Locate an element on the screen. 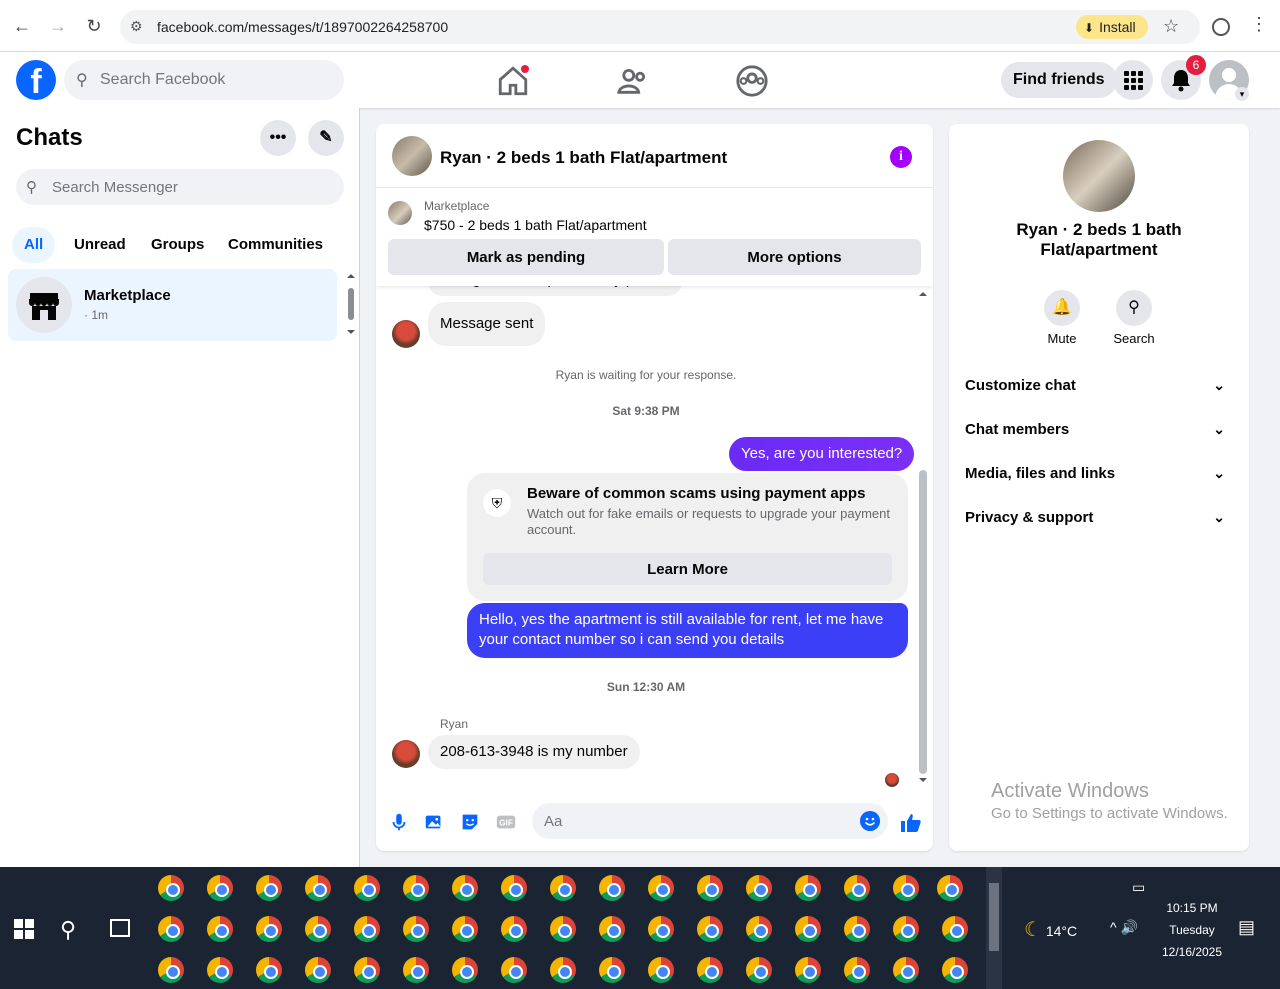 This screenshot has height=989, width=1280. taskbar-search-icon: ⚲ is located at coordinates (68, 930).